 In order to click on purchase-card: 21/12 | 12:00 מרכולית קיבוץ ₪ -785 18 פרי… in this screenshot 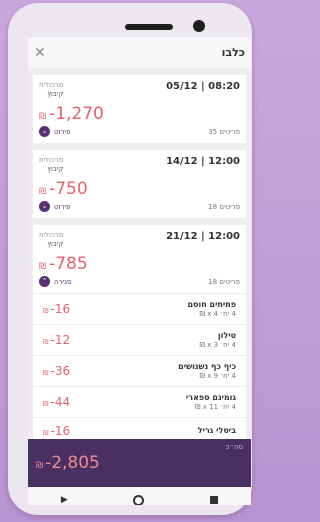, I will do `click(139, 259)`.